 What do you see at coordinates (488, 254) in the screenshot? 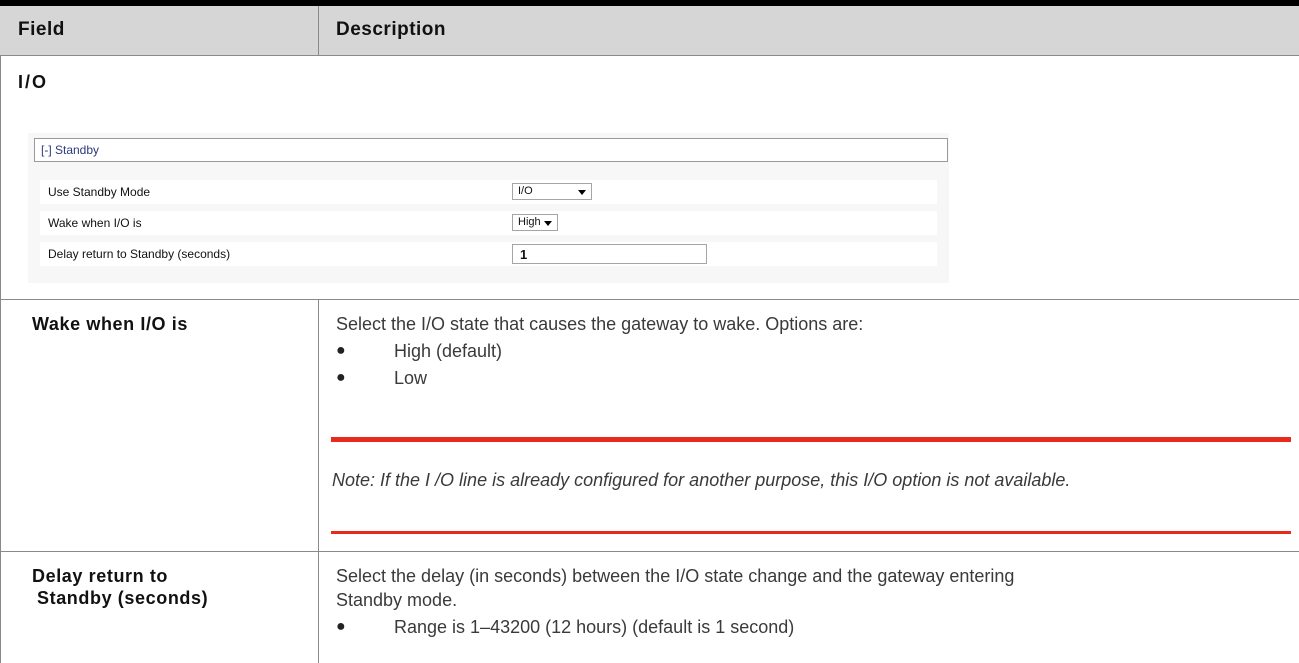
I see `delay-return-row: Delay return to Standby (seconds) 1` at bounding box center [488, 254].